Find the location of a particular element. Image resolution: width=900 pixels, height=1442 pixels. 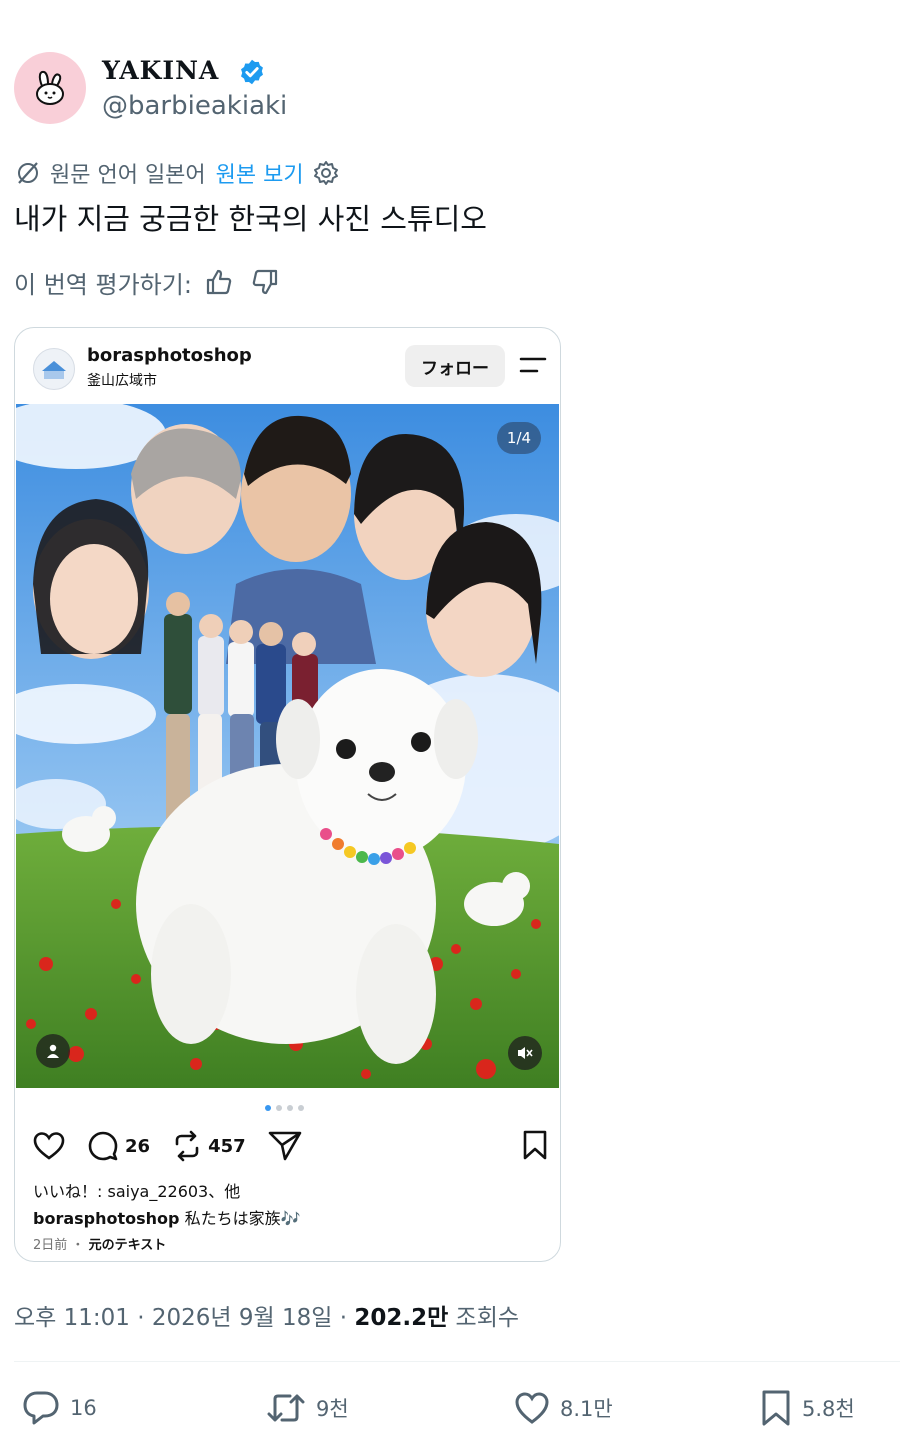

studio-logo is located at coordinates (54, 369).